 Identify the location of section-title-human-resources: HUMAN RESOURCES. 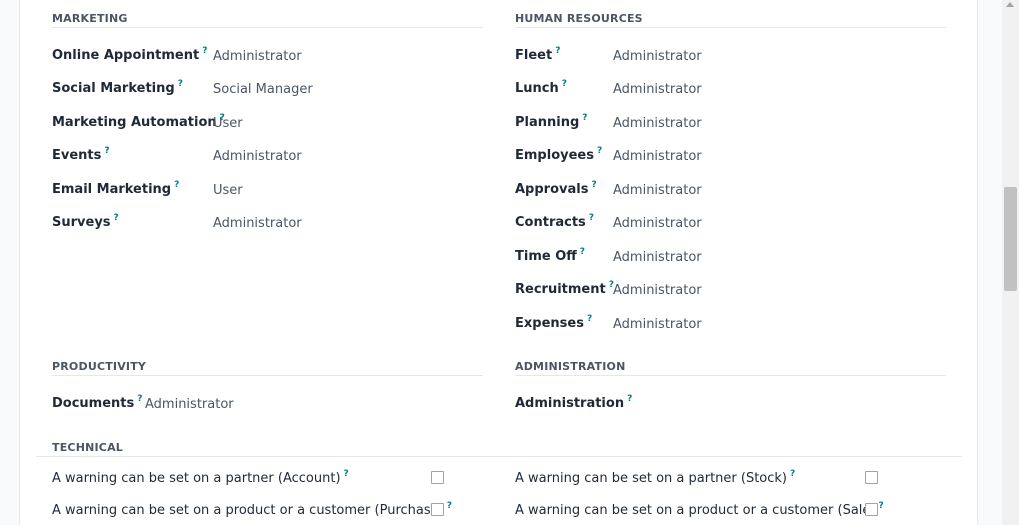
(579, 18).